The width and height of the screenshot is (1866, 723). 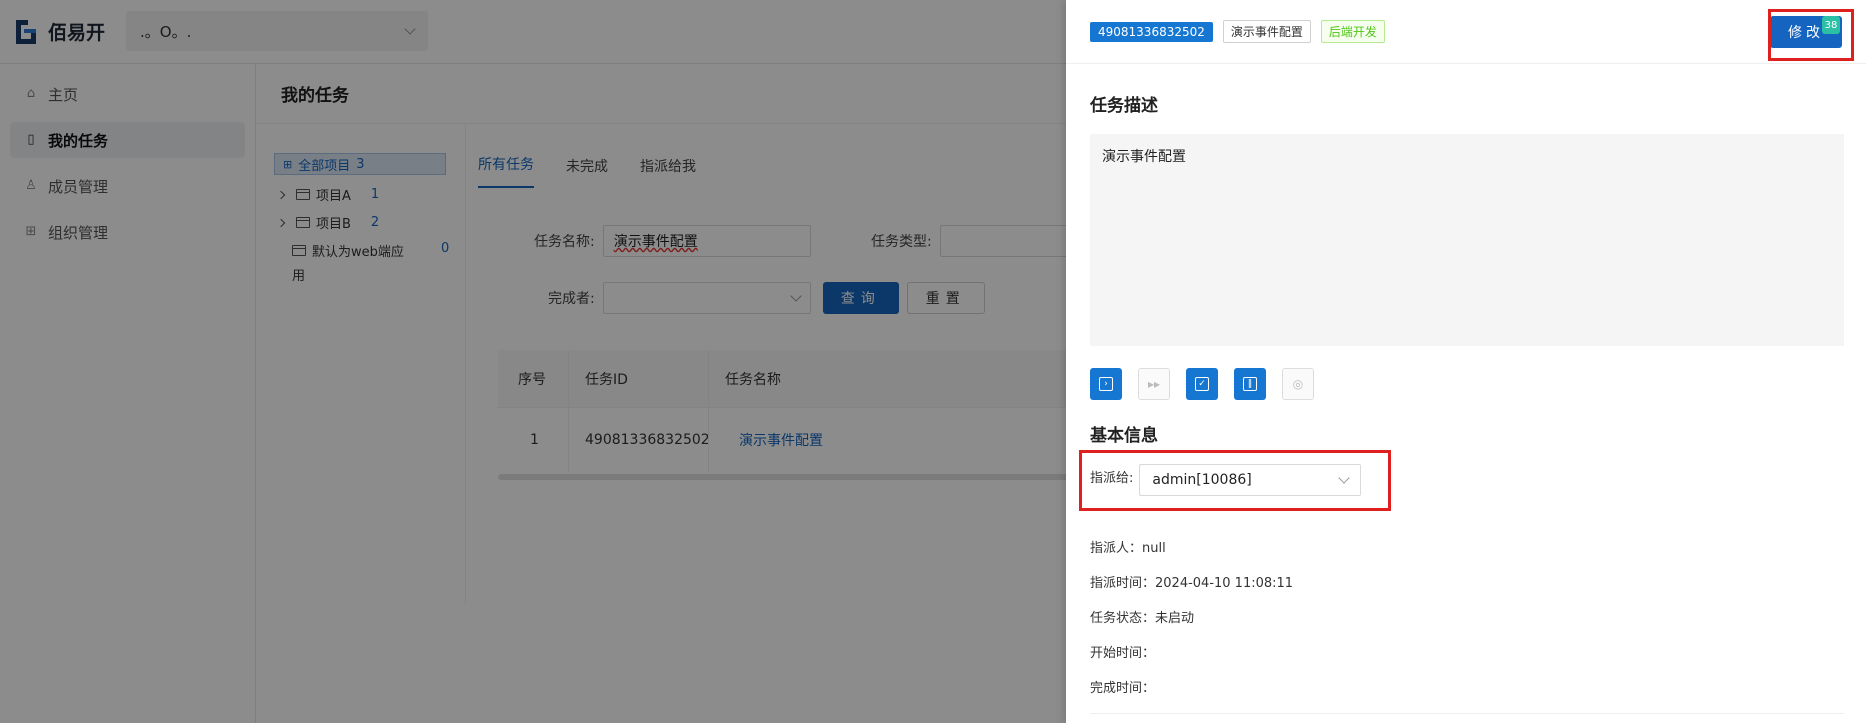 What do you see at coordinates (1151, 31) in the screenshot?
I see `task-id-tag: 49081336832502` at bounding box center [1151, 31].